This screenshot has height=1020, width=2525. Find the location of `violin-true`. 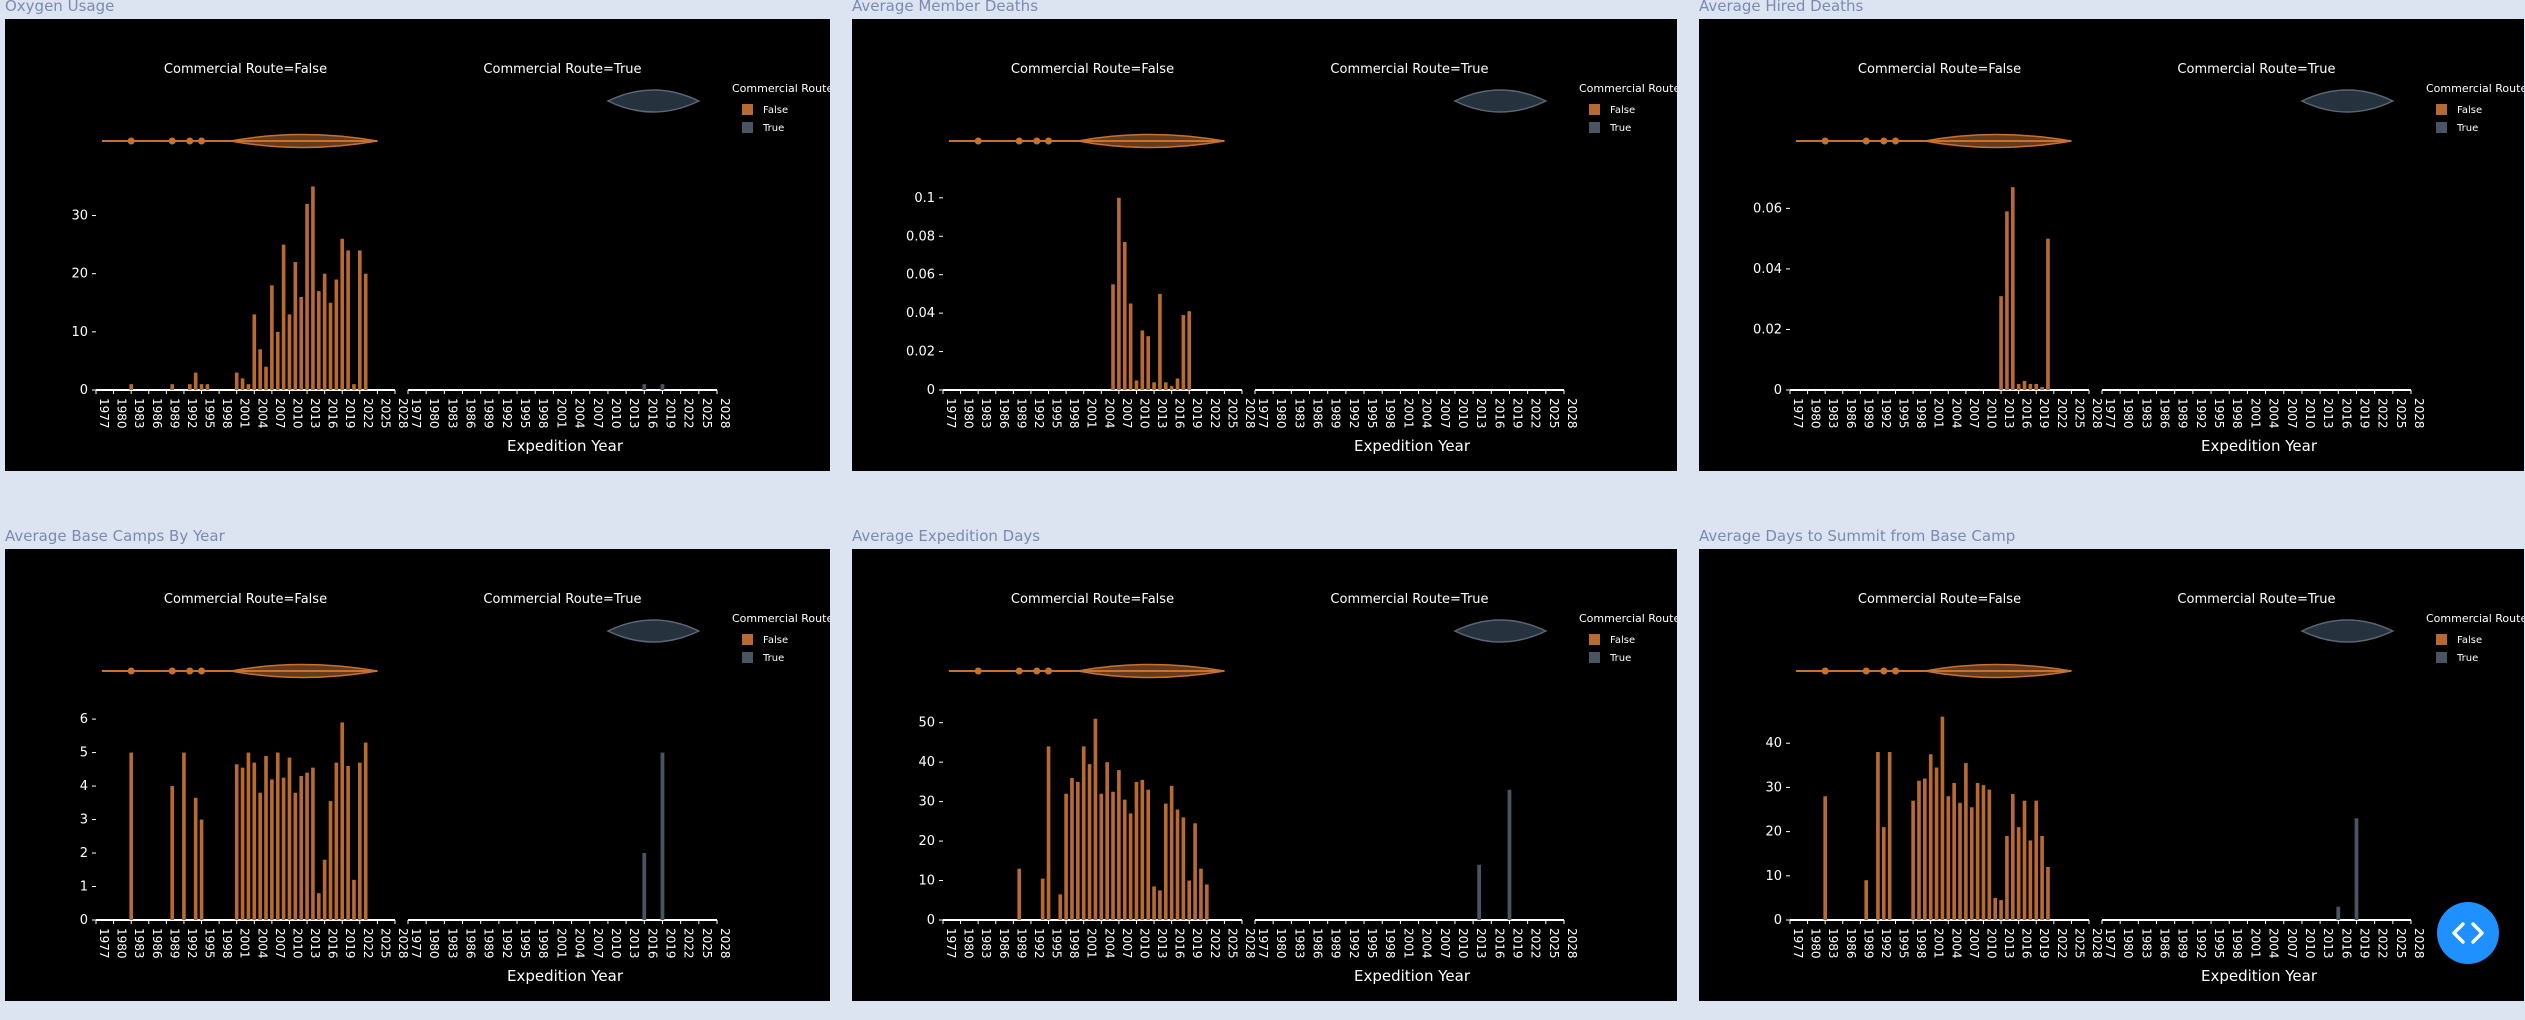

violin-true is located at coordinates (1500, 631).